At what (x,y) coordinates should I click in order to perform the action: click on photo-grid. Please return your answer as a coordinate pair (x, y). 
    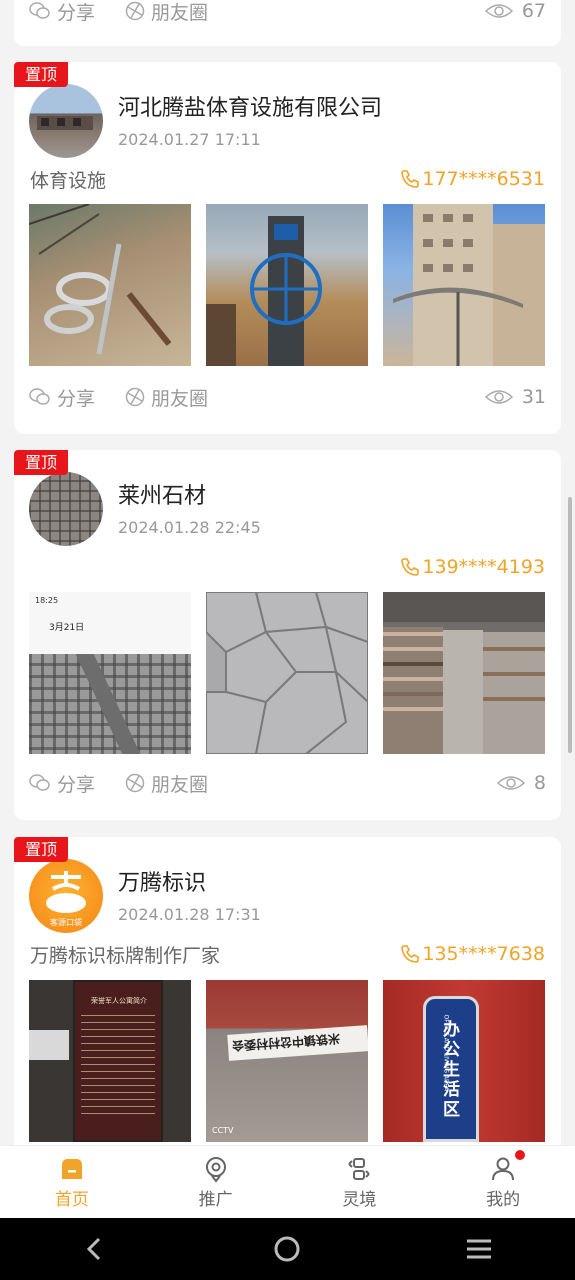
    Looking at the image, I should click on (287, 285).